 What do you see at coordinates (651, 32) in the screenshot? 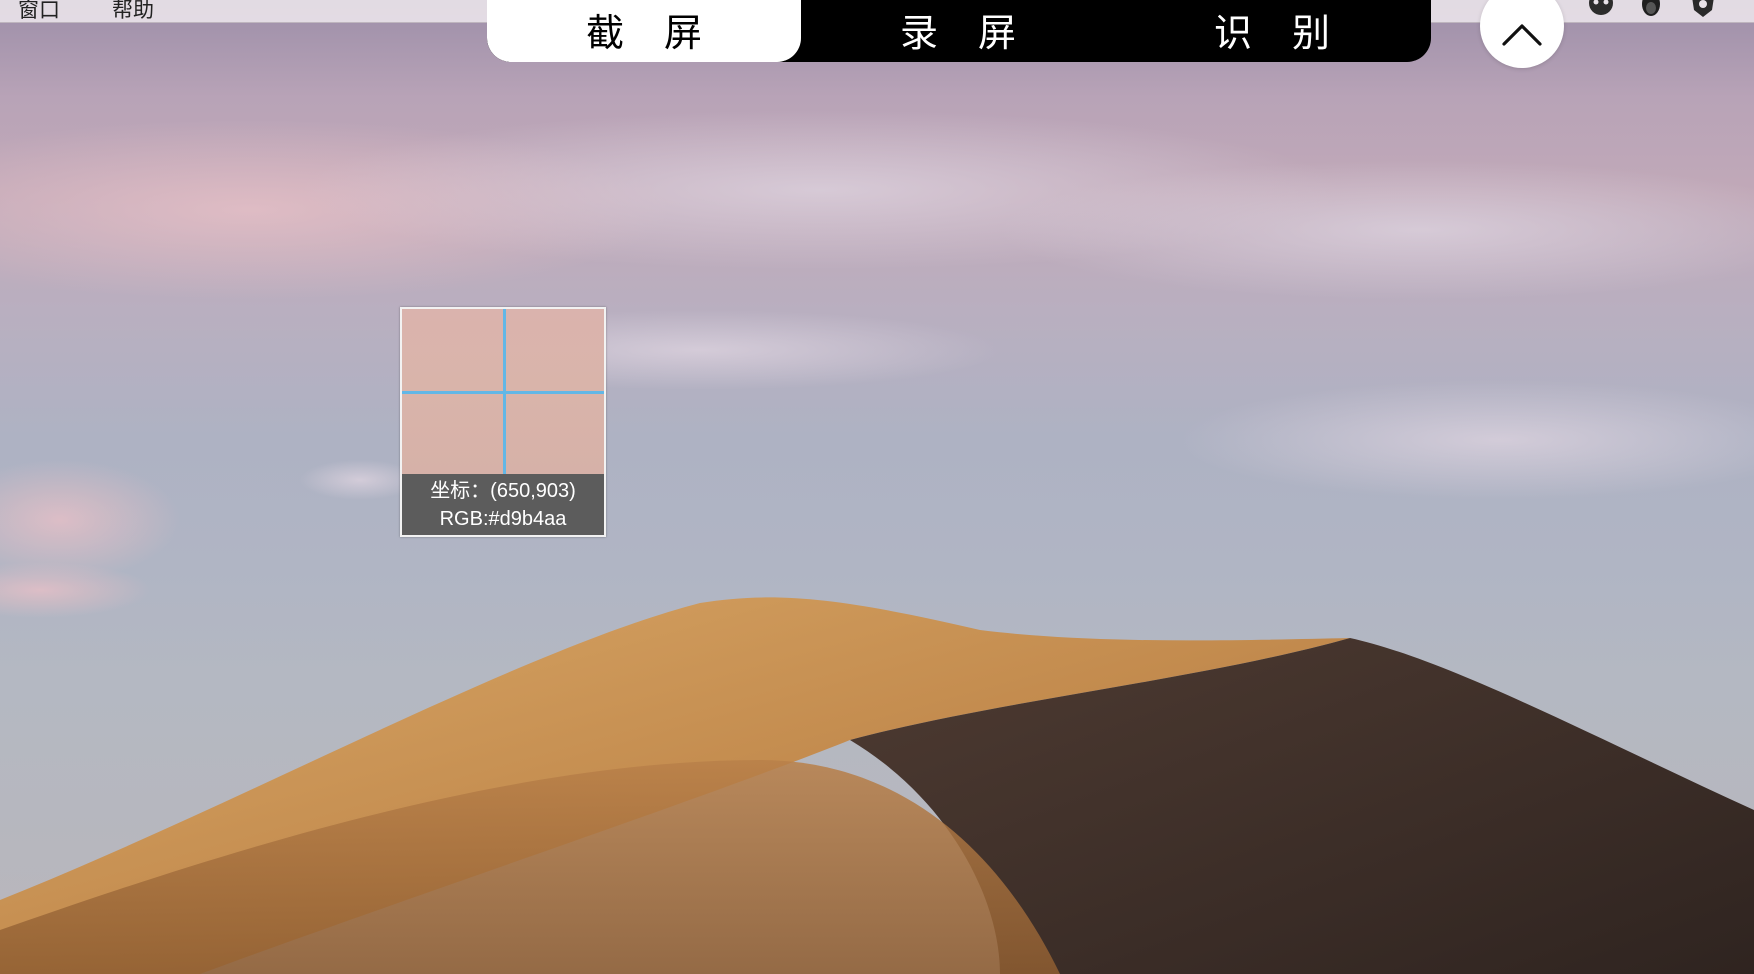
I see `tab-screenshot-label: 截 屏` at bounding box center [651, 32].